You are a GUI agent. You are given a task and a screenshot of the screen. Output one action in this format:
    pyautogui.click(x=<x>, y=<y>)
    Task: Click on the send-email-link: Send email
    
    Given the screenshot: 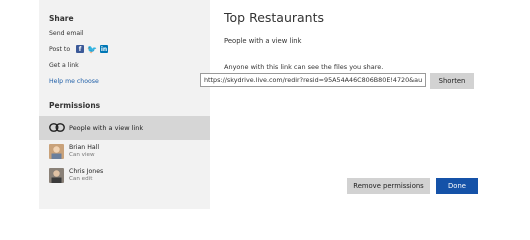 What is the action you would take?
    pyautogui.click(x=66, y=33)
    